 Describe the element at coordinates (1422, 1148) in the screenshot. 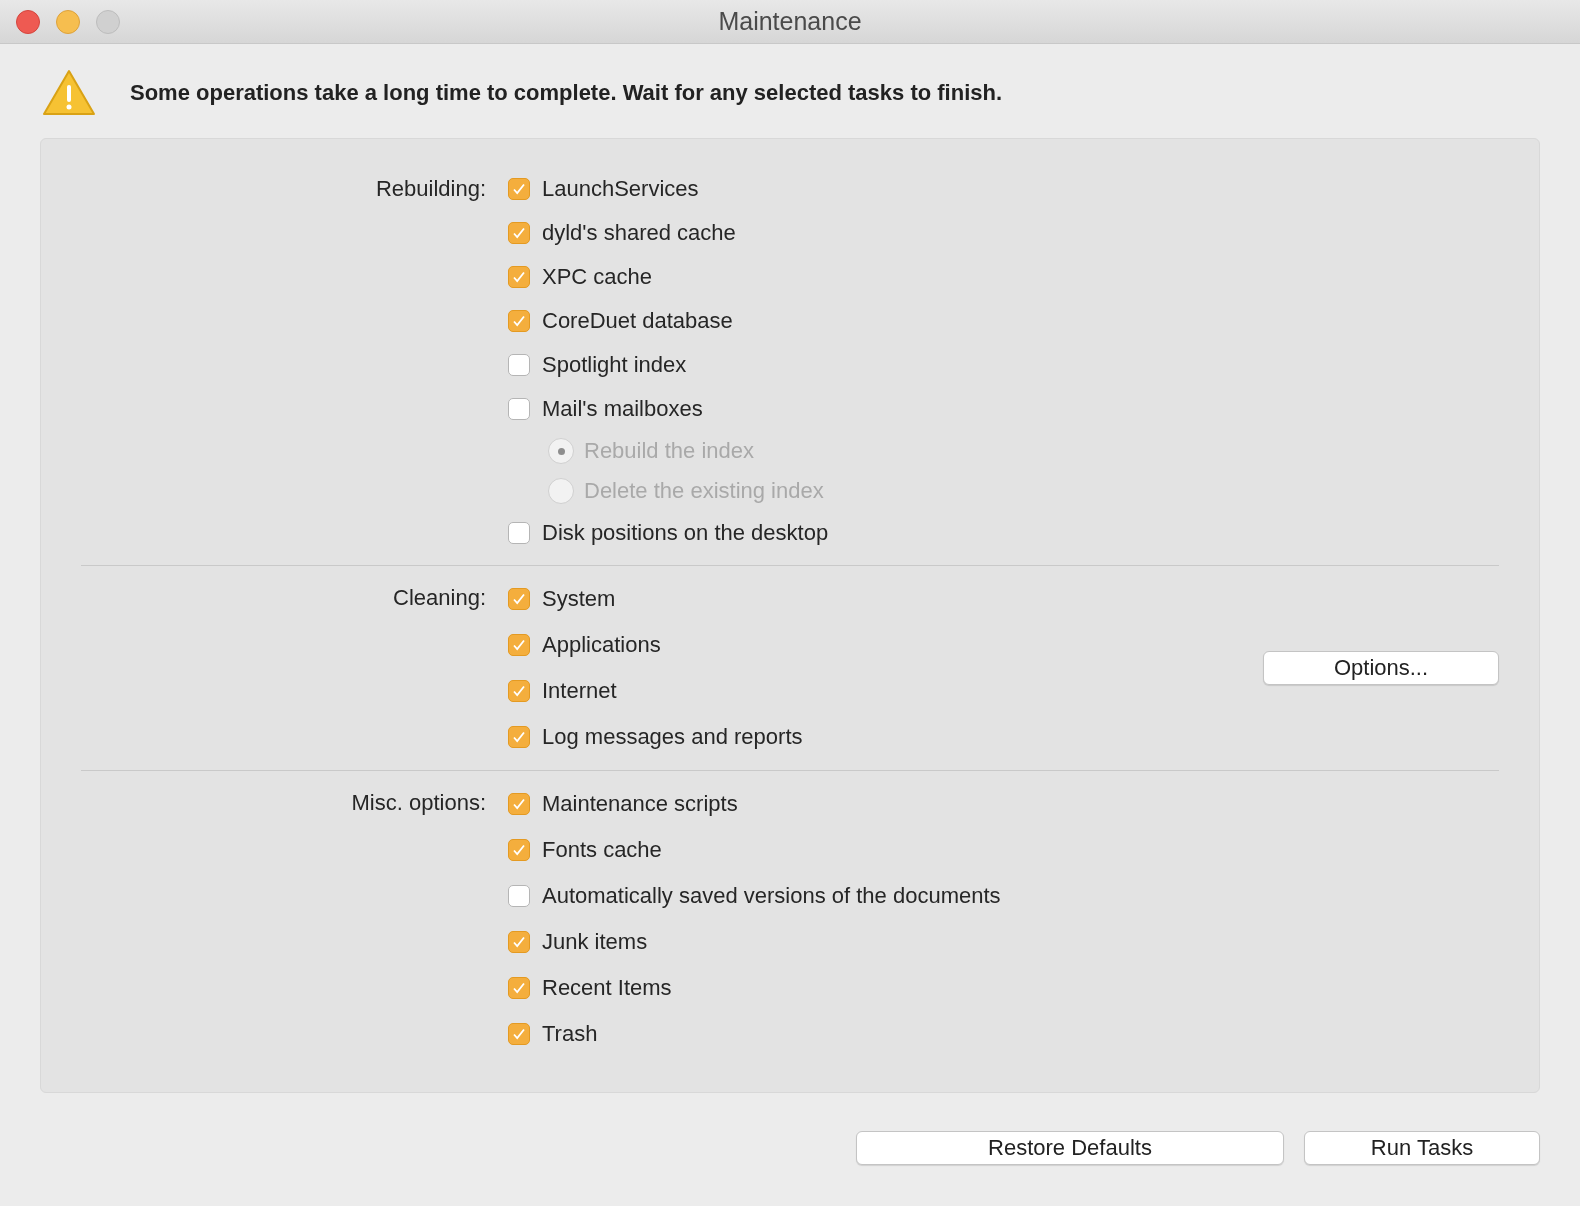

I see `run-tasks-button: Run Tasks` at that location.